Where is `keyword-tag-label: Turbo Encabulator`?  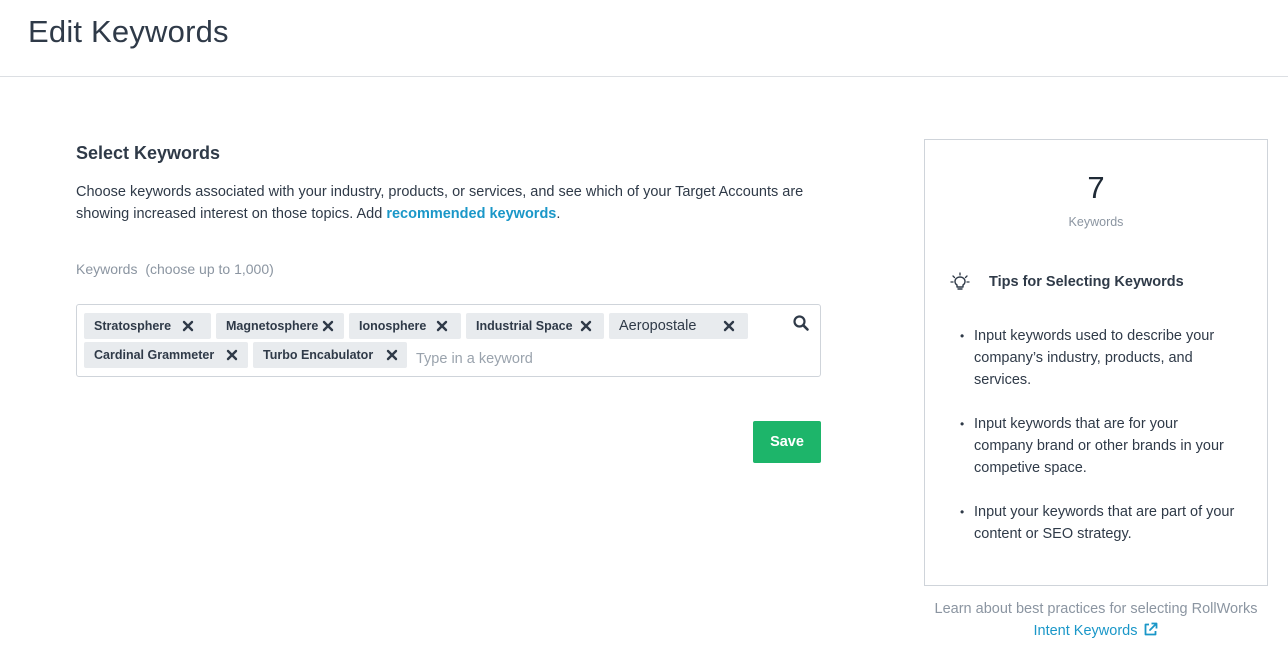 keyword-tag-label: Turbo Encabulator is located at coordinates (318, 355).